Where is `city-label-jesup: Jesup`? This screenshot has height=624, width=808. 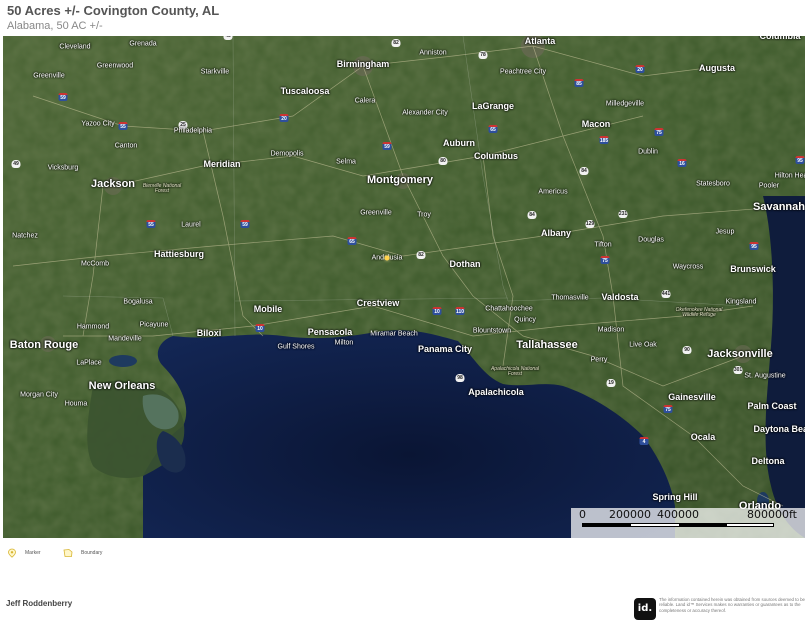 city-label-jesup: Jesup is located at coordinates (725, 232).